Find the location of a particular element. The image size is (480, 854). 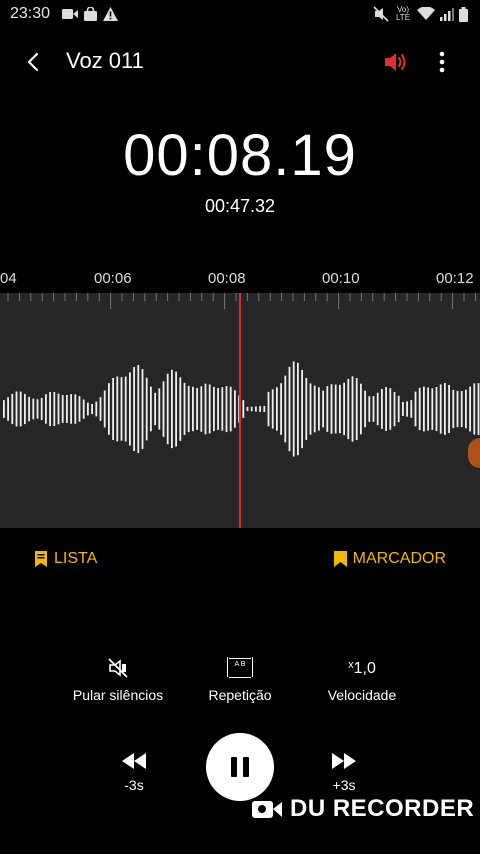

back-button is located at coordinates (34, 62).